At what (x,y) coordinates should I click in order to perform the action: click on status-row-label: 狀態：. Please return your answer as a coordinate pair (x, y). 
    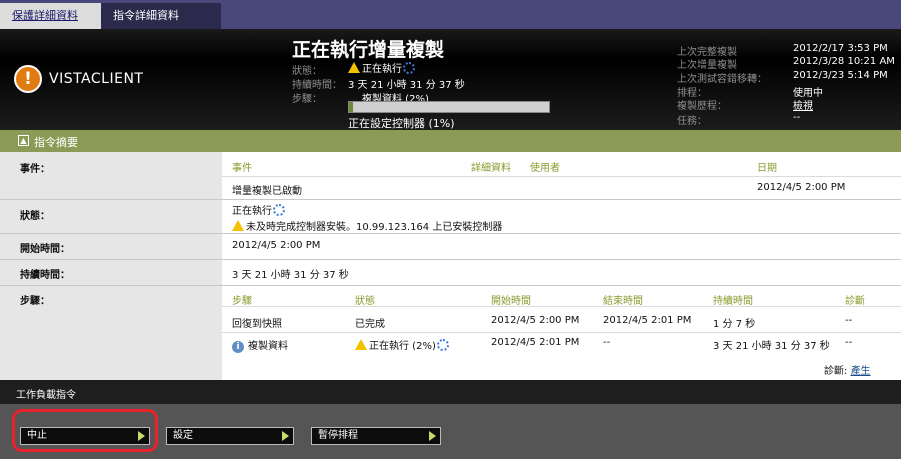
    Looking at the image, I should click on (35, 216).